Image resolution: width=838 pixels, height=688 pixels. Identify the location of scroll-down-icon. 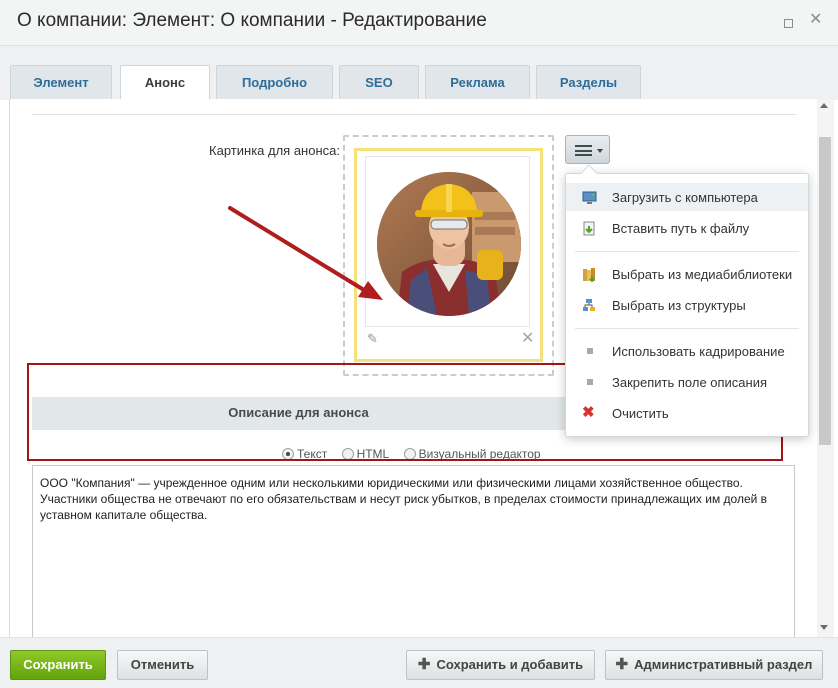
(824, 627).